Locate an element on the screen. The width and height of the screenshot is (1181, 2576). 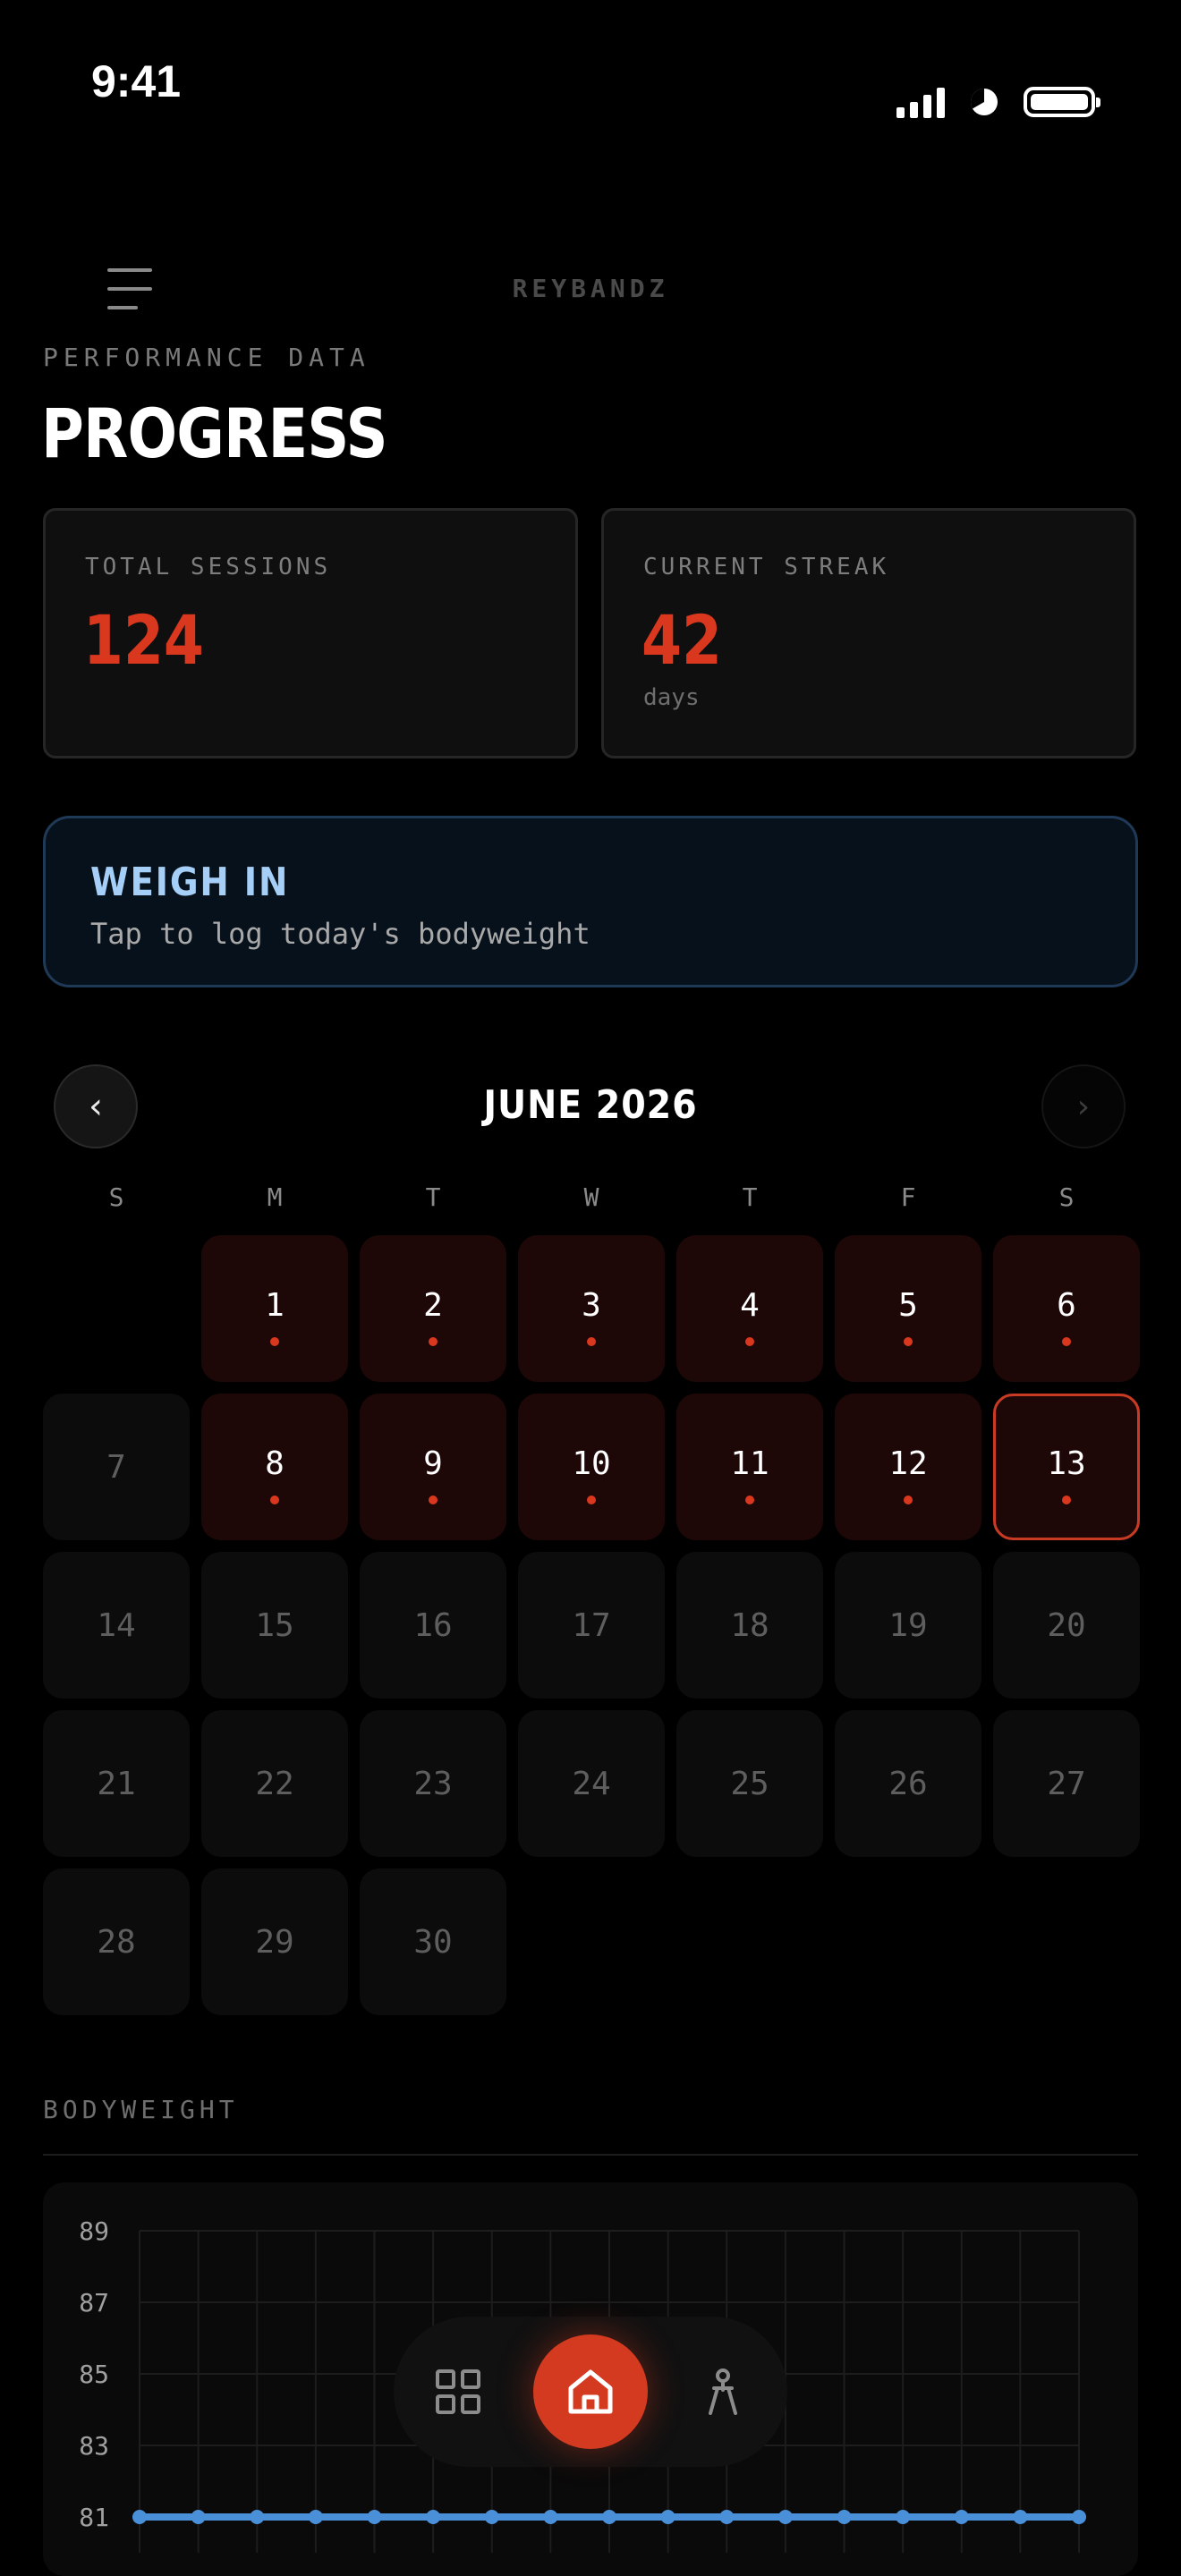
calendar-day-20: 20 is located at coordinates (1066, 1625).